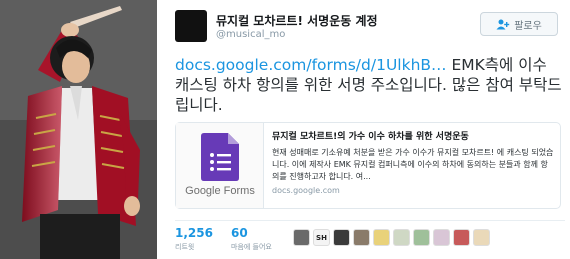 The width and height of the screenshot is (570, 259). Describe the element at coordinates (528, 26) in the screenshot. I see `follow-label: 팔로우` at that location.